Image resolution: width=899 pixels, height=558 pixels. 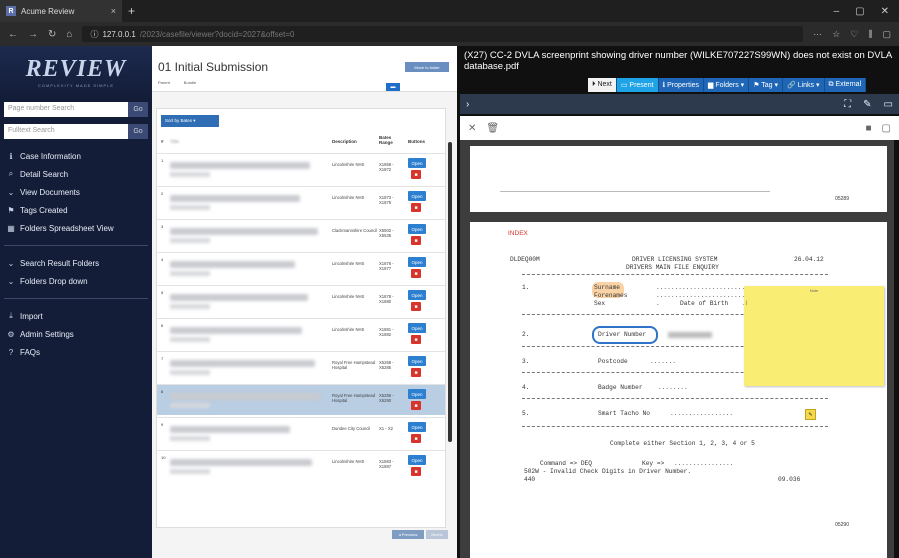 I want to click on fit-page-icon: ⛶, so click(x=847, y=104).